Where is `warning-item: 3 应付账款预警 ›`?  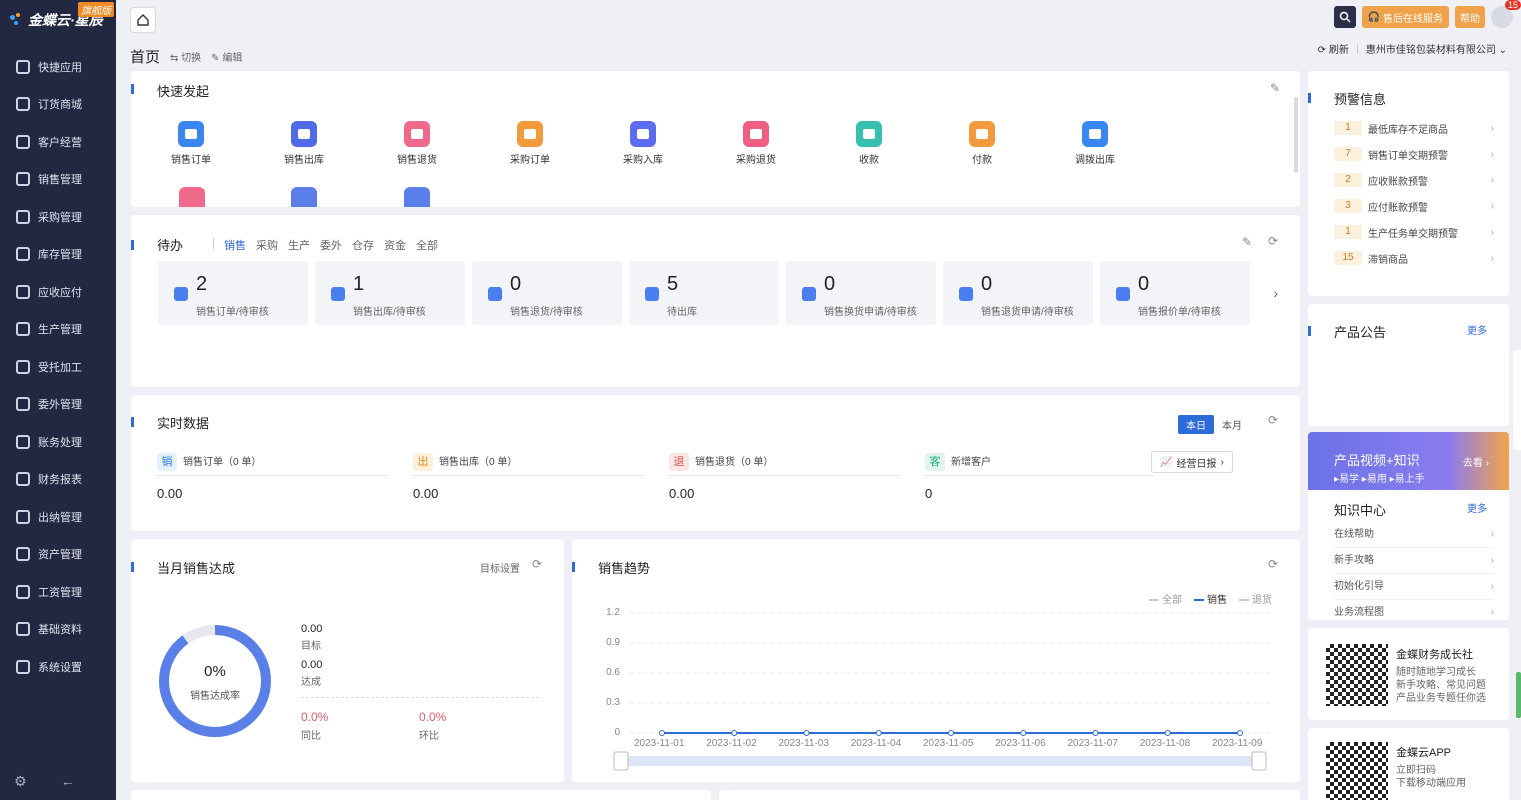 warning-item: 3 应付账款预警 › is located at coordinates (1414, 206).